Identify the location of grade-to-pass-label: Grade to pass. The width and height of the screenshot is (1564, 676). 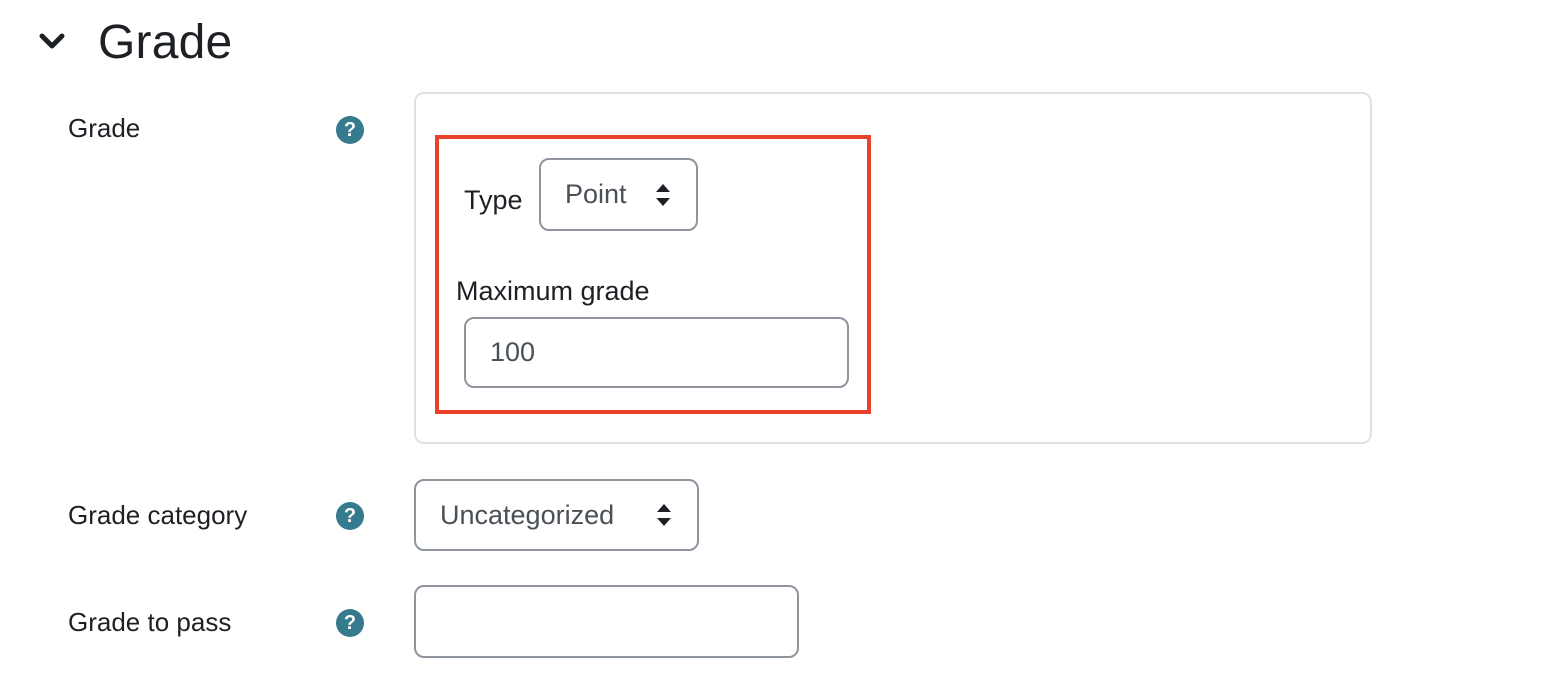
(150, 622).